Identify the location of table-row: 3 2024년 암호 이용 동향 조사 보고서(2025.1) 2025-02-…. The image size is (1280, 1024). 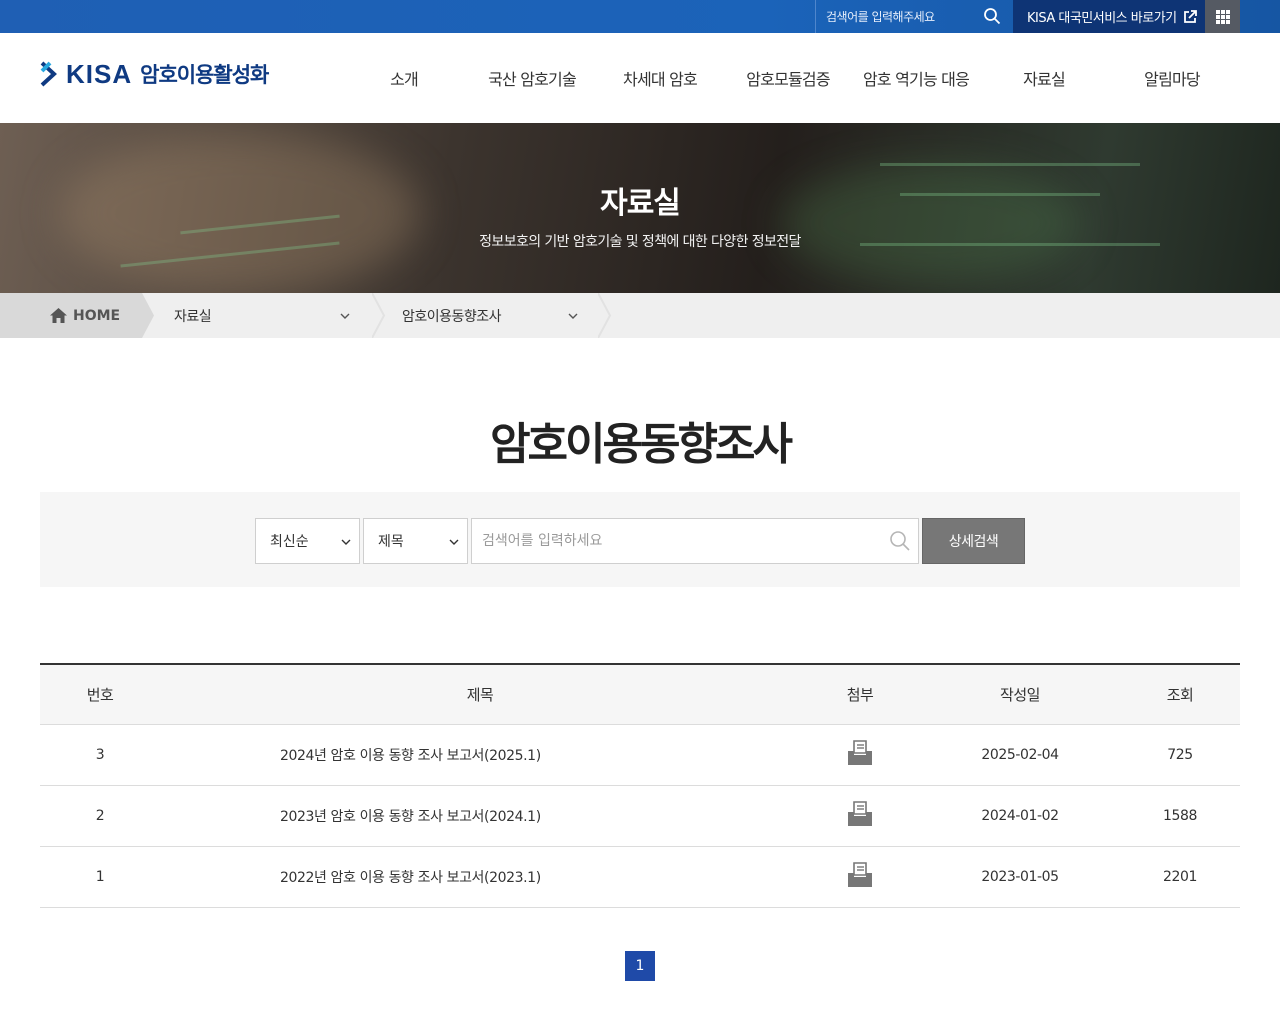
(640, 755).